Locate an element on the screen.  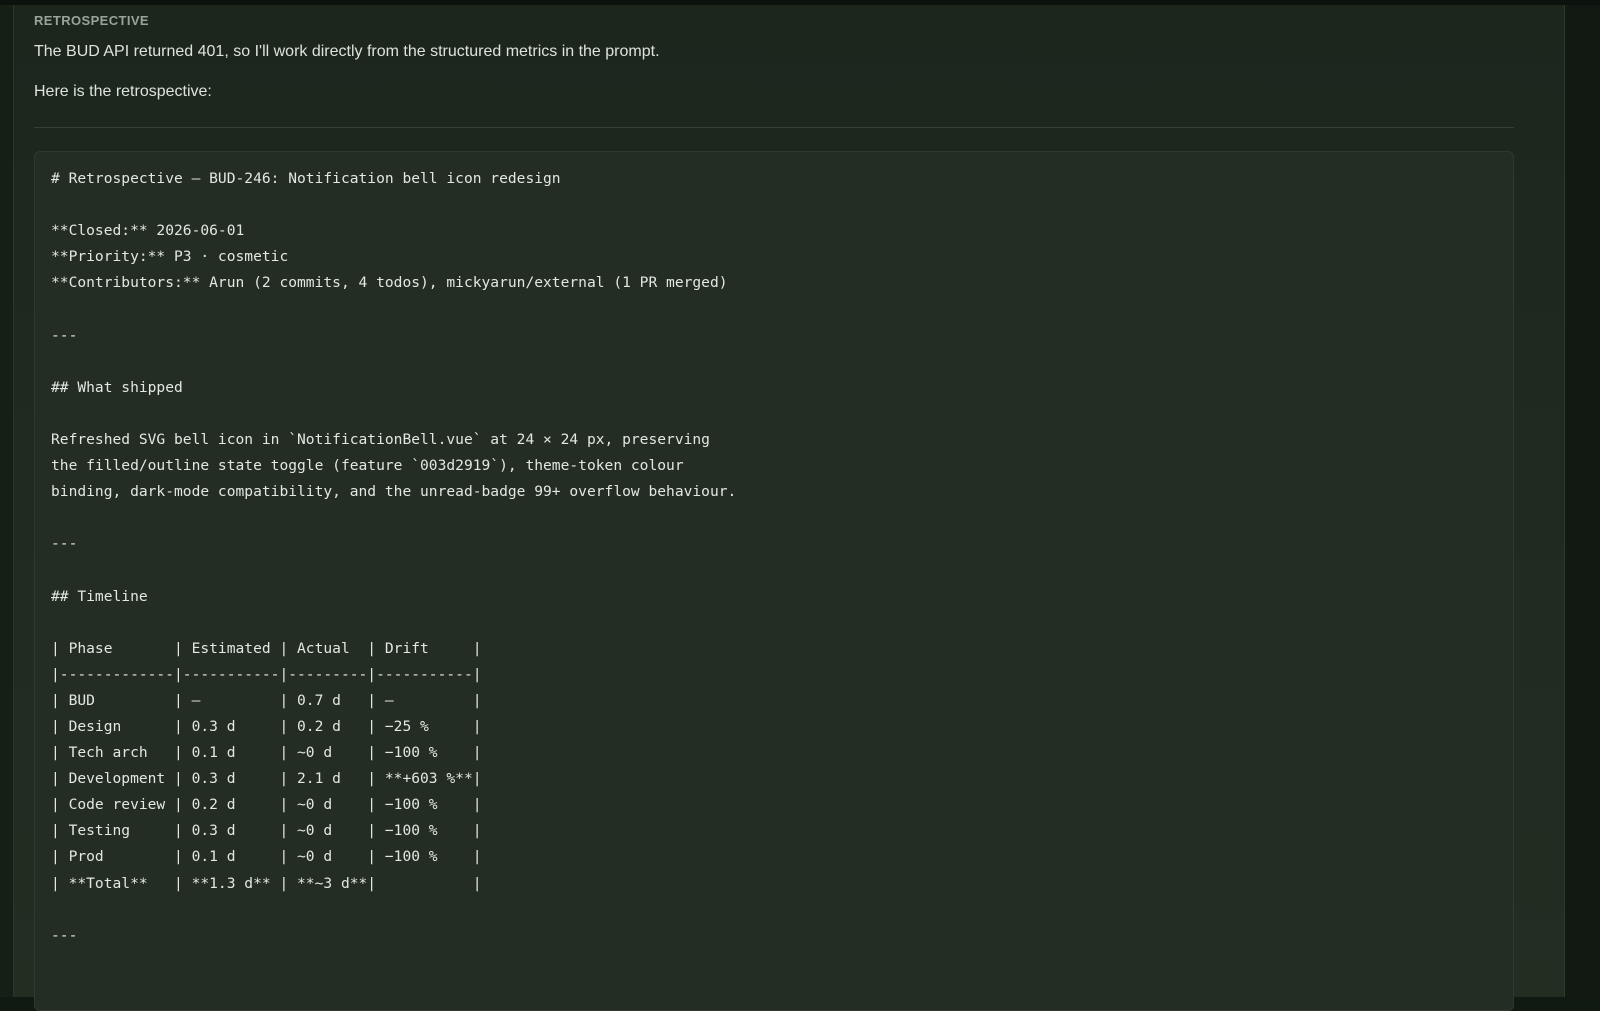
code-line: | Code review | 0.2 d | ~0 d | −100 % | is located at coordinates (266, 805).